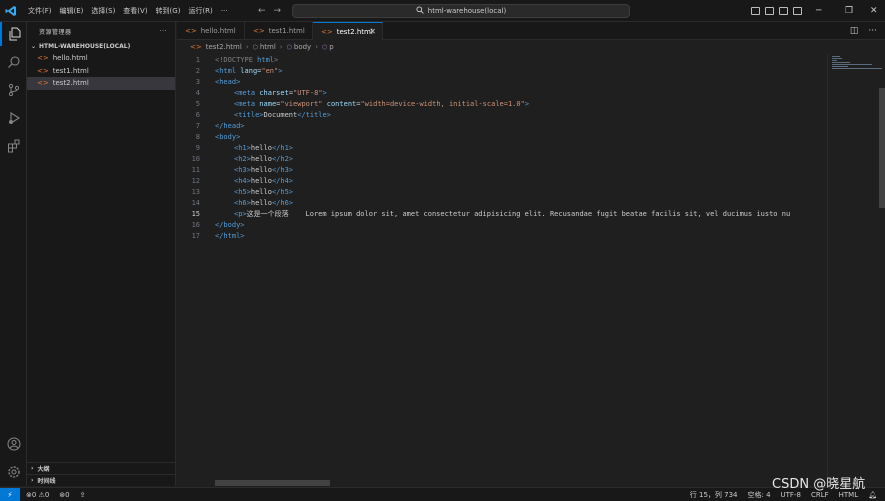  Describe the element at coordinates (882, 148) in the screenshot. I see `scrollbar-thumb` at that location.